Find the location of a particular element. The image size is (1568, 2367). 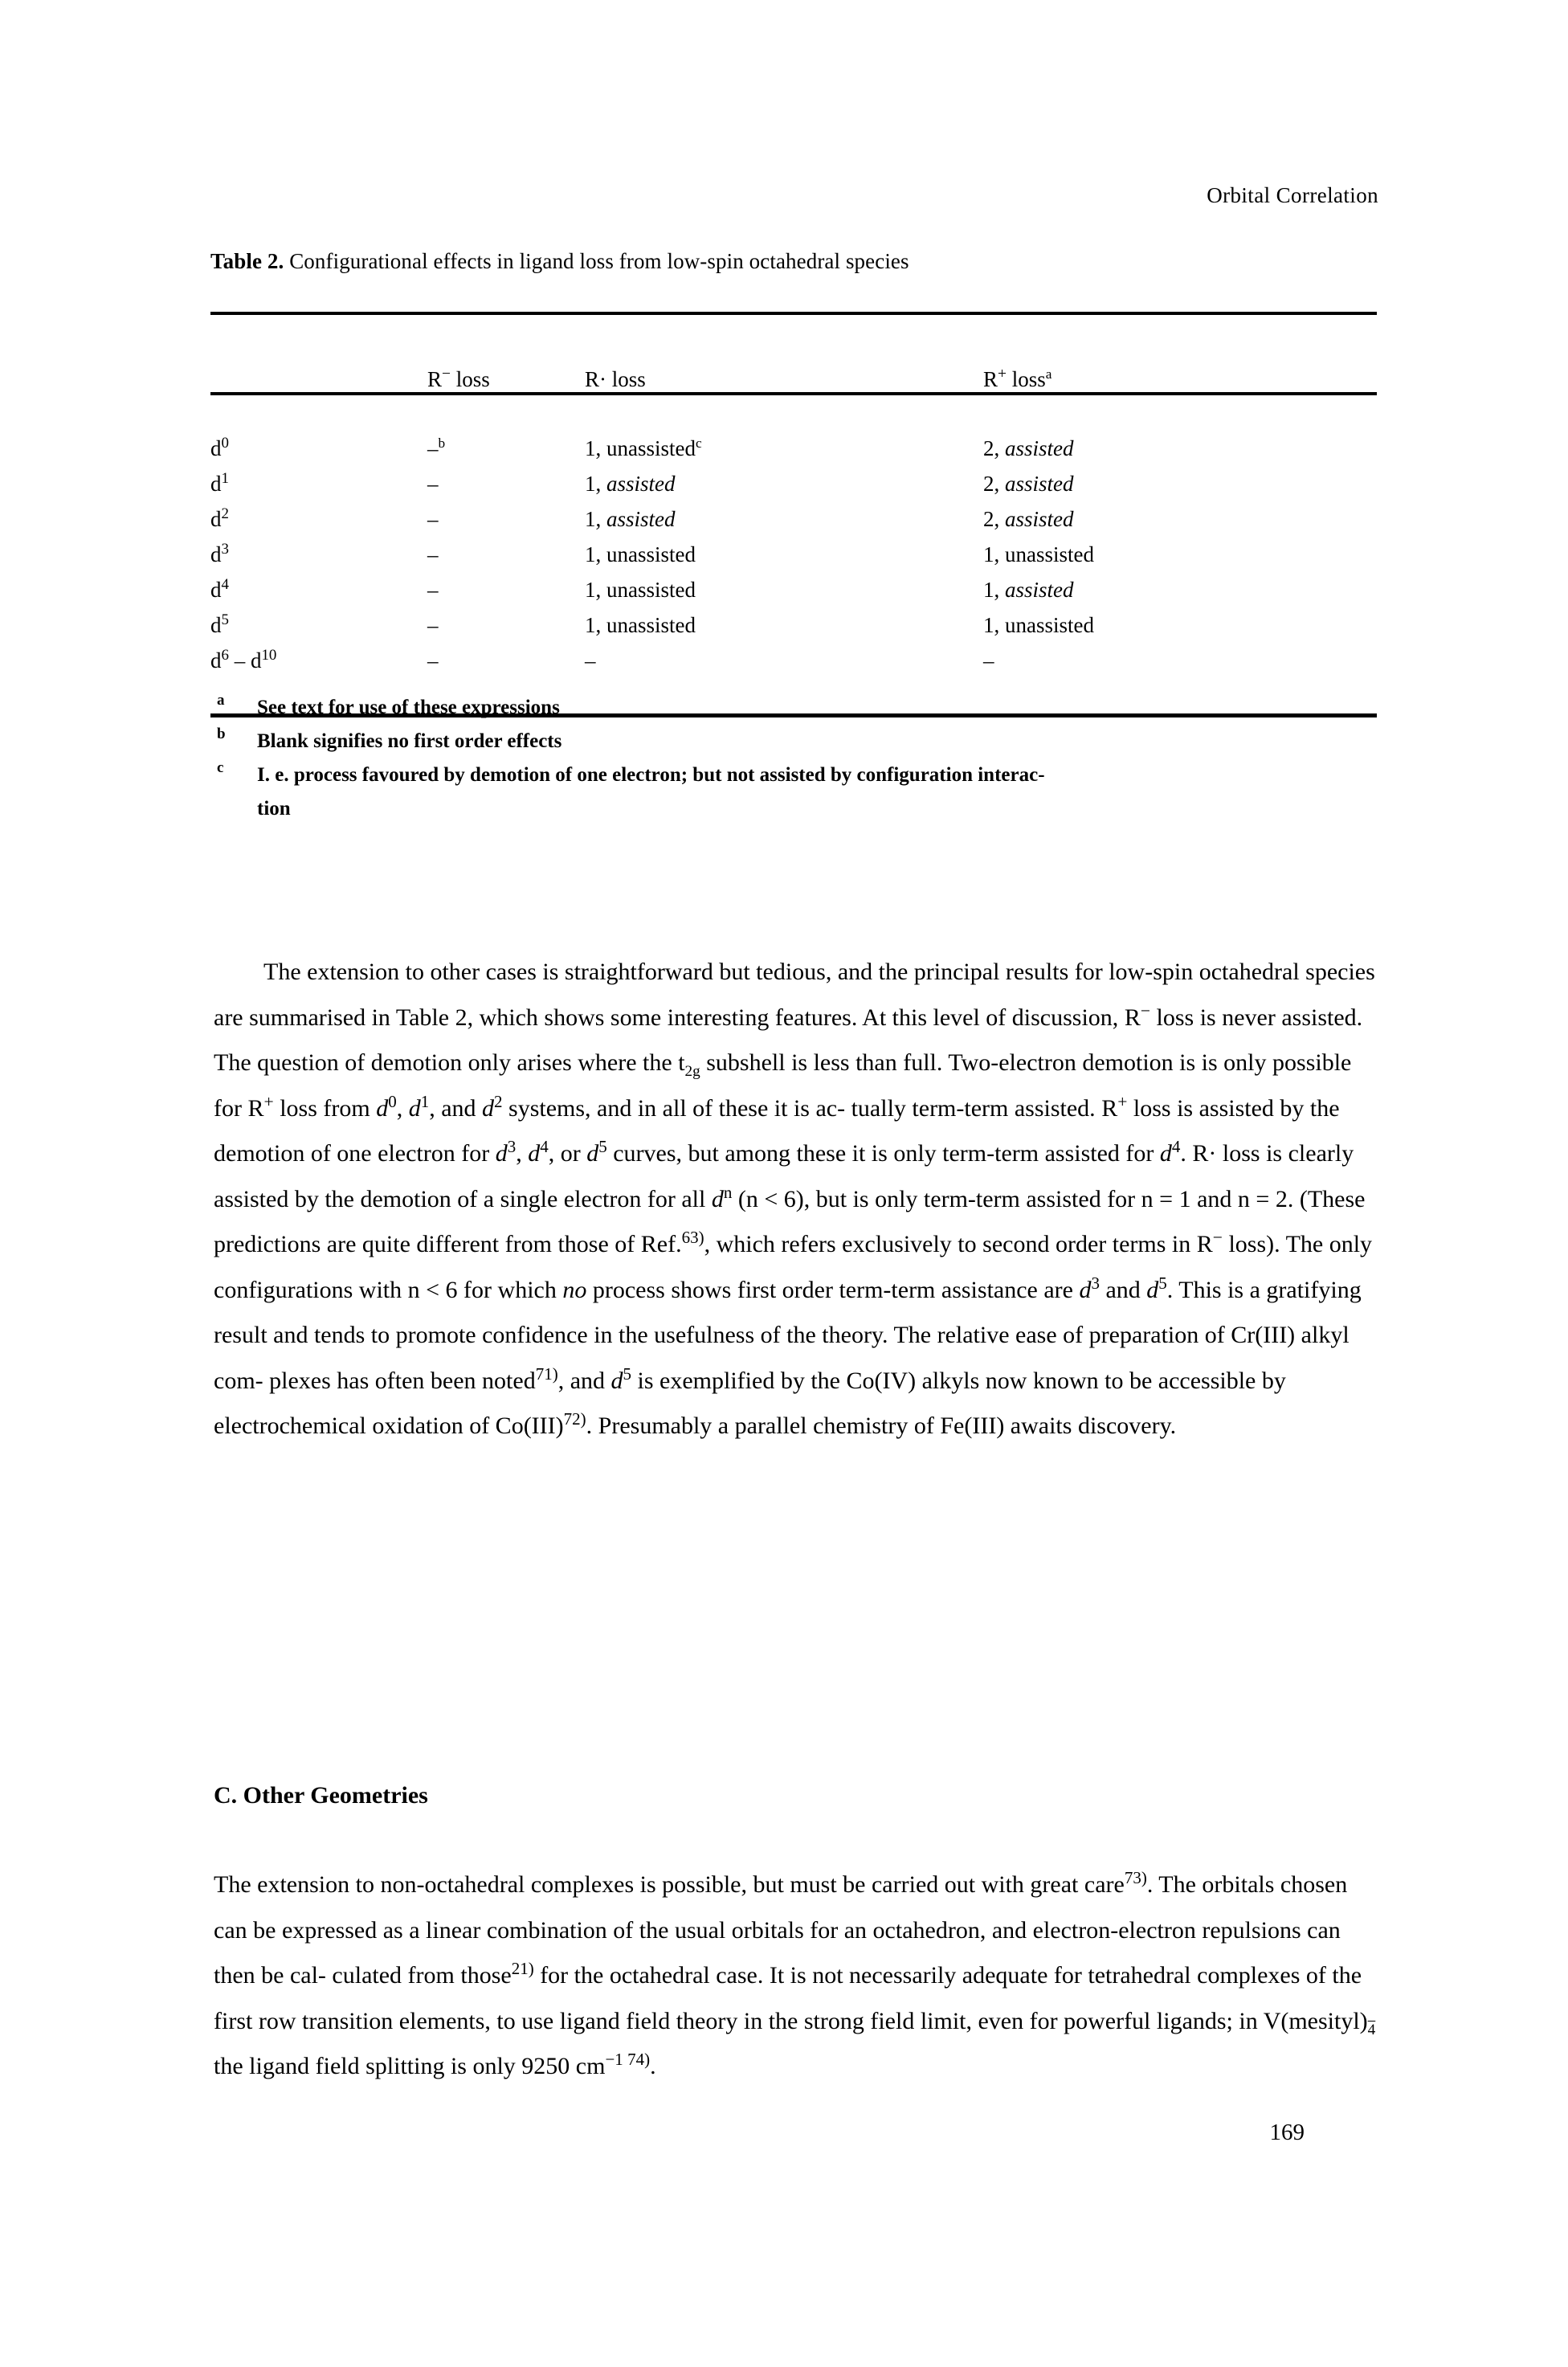

table-row: d0 –b 1, unassistedc 2, assisted is located at coordinates (793, 448).